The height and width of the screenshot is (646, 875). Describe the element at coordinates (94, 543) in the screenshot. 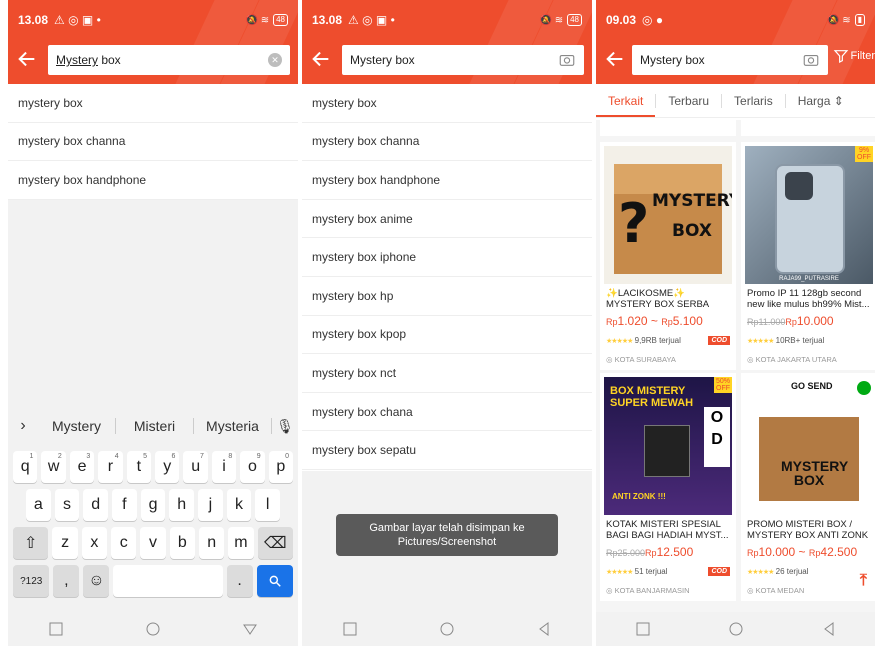

I see `key-x: x` at that location.